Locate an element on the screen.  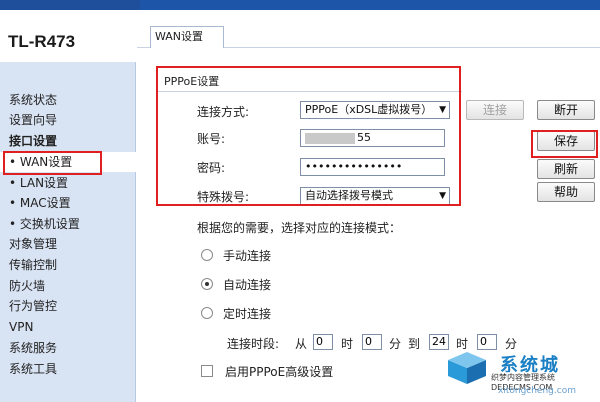
help-button: 帮助 is located at coordinates (566, 192).